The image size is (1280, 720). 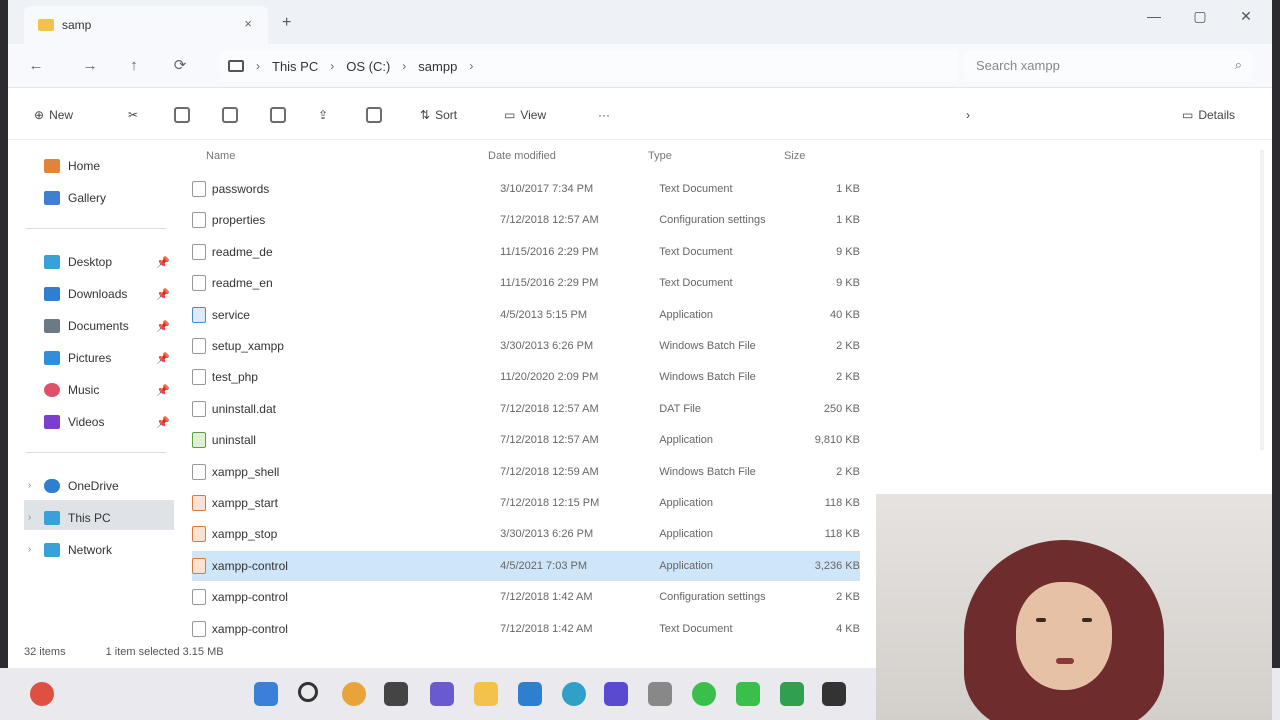 I want to click on refresh-button: ⟳, so click(x=180, y=66).